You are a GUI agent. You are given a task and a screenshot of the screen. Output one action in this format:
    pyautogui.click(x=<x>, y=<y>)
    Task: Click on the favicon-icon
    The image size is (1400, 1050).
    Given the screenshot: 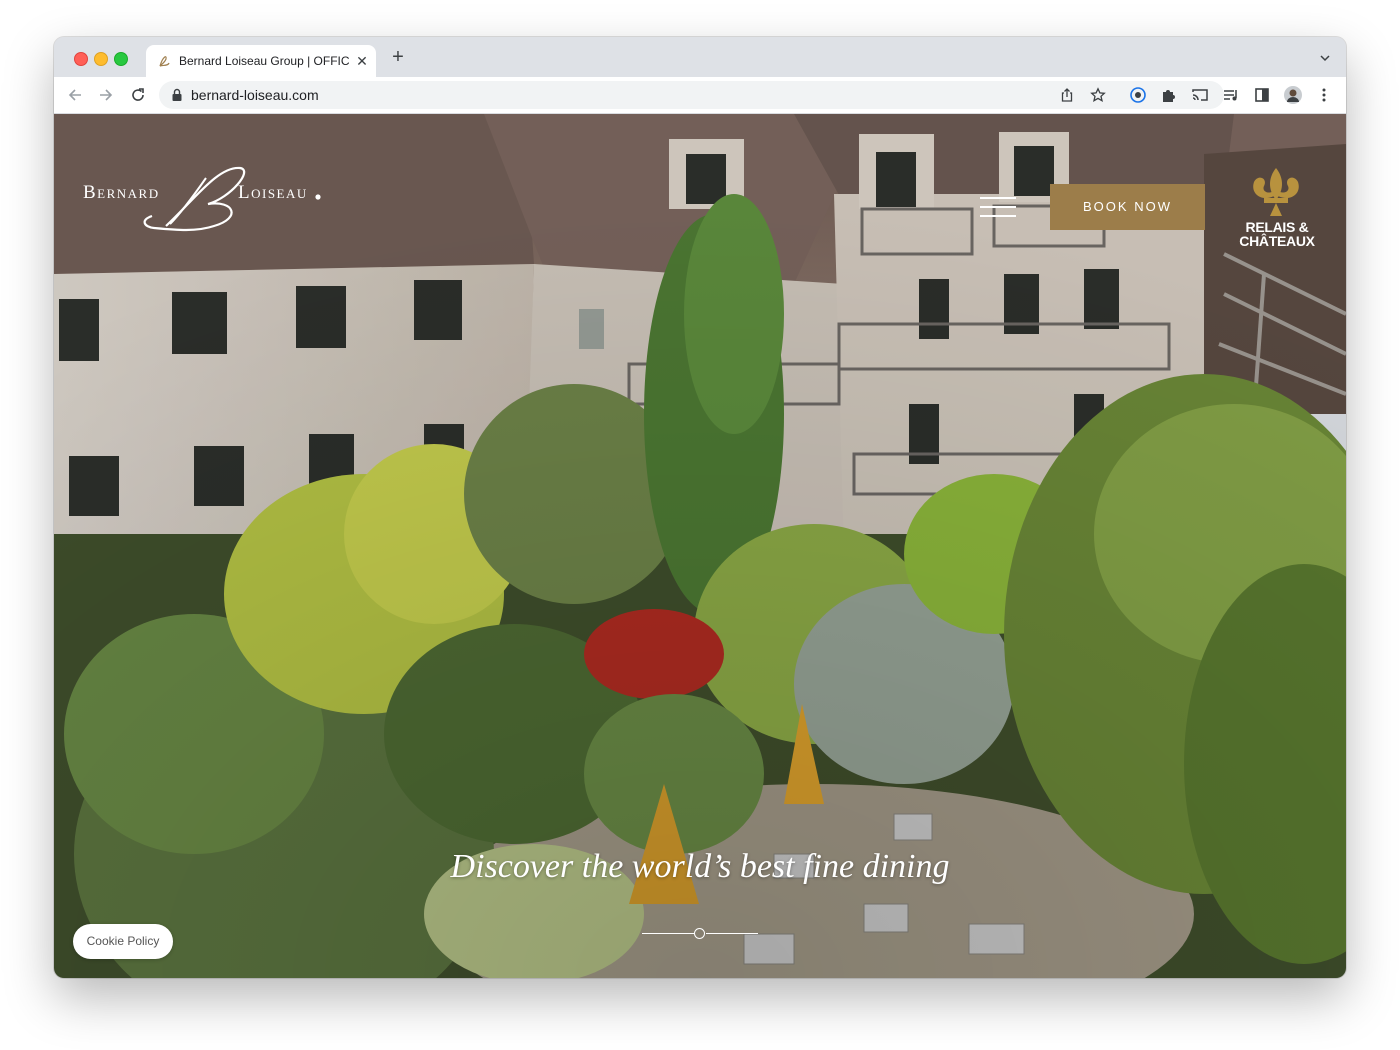 What is the action you would take?
    pyautogui.click(x=164, y=61)
    